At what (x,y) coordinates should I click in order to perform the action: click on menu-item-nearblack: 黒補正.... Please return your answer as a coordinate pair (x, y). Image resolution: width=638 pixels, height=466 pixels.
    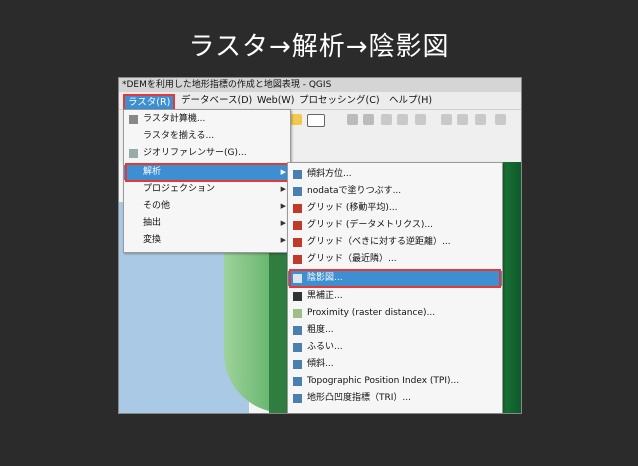
    Looking at the image, I should click on (395, 296).